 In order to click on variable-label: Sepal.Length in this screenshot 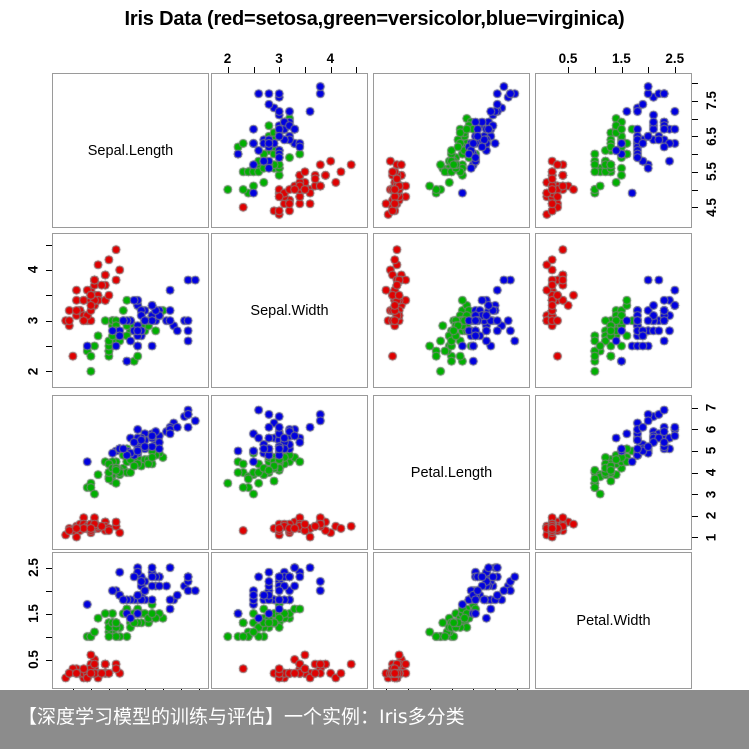, I will do `click(130, 150)`.